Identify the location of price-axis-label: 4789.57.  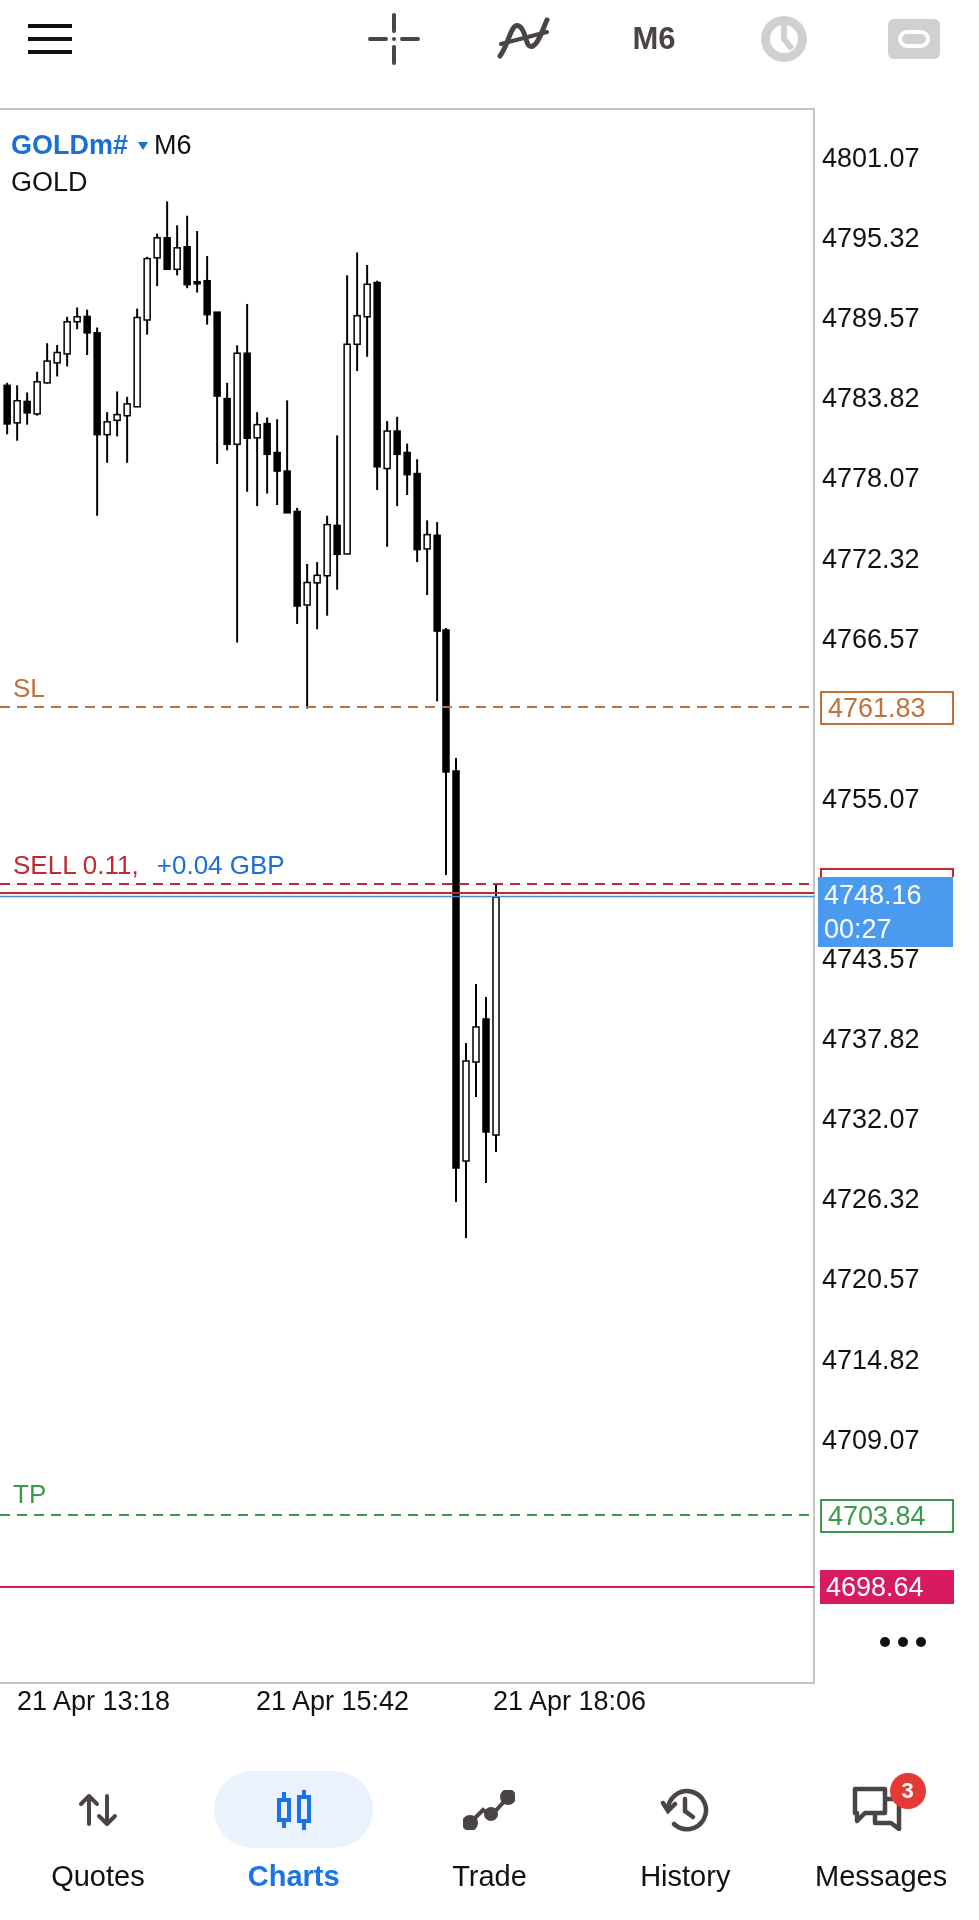
(871, 318).